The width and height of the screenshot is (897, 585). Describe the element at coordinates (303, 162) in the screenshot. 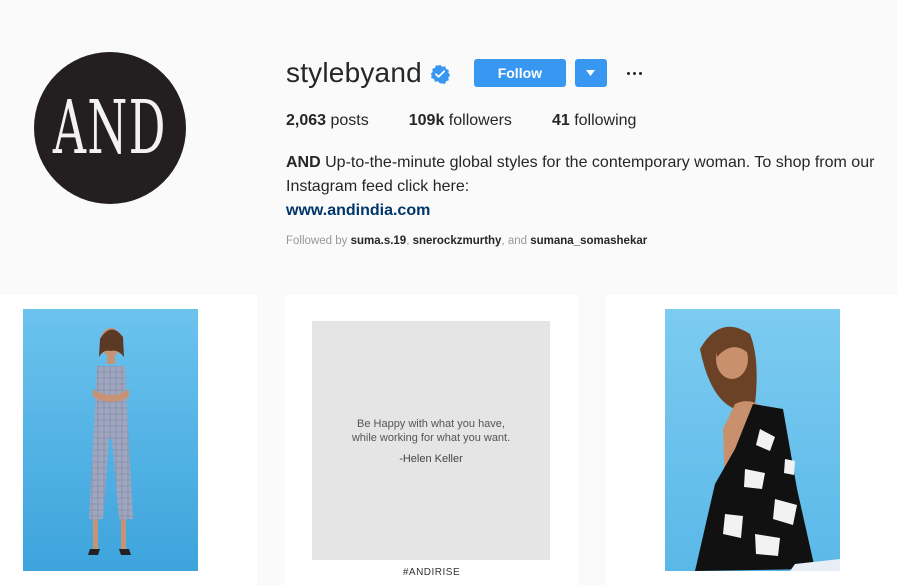

I see `bio-name: AND` at that location.